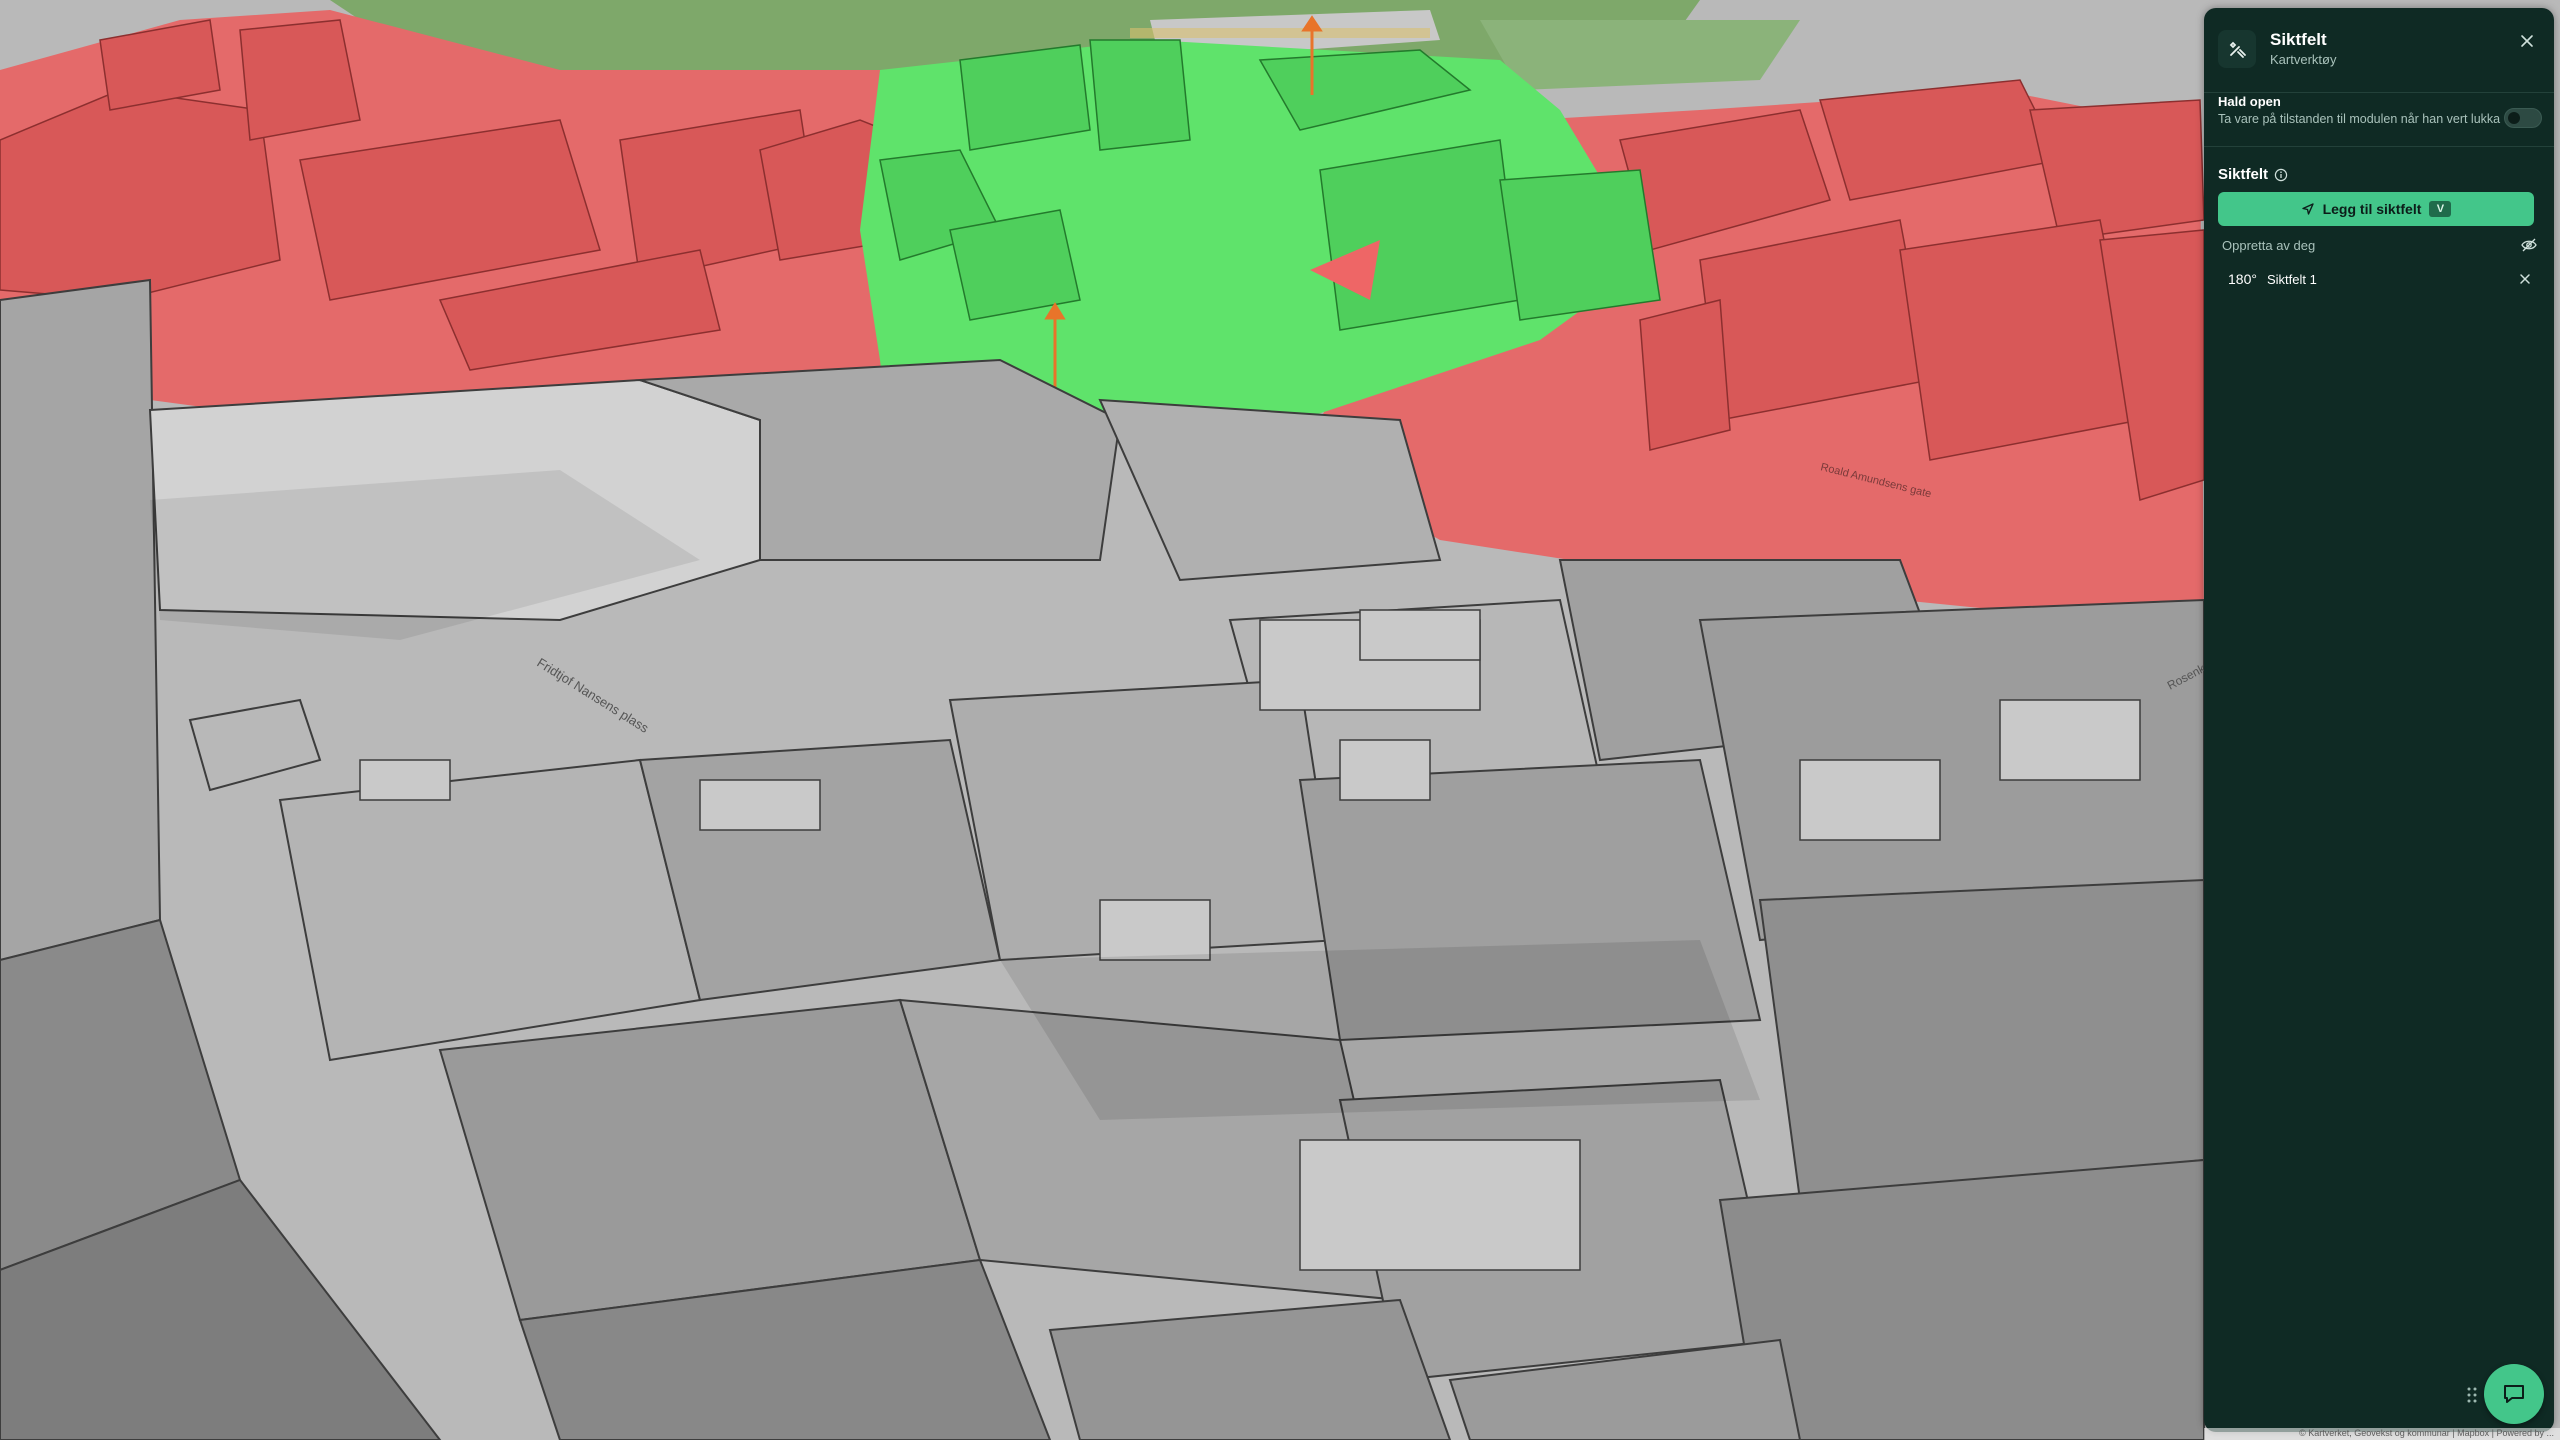  I want to click on map-tool-icon, so click(2237, 49).